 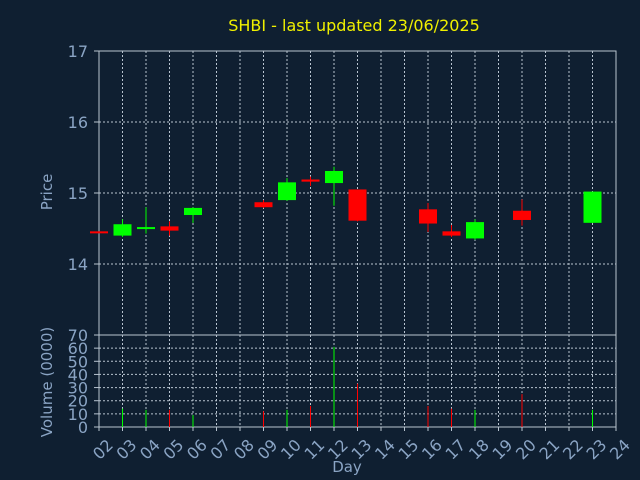 I want to click on price-tick-label: 17, so click(x=78, y=51).